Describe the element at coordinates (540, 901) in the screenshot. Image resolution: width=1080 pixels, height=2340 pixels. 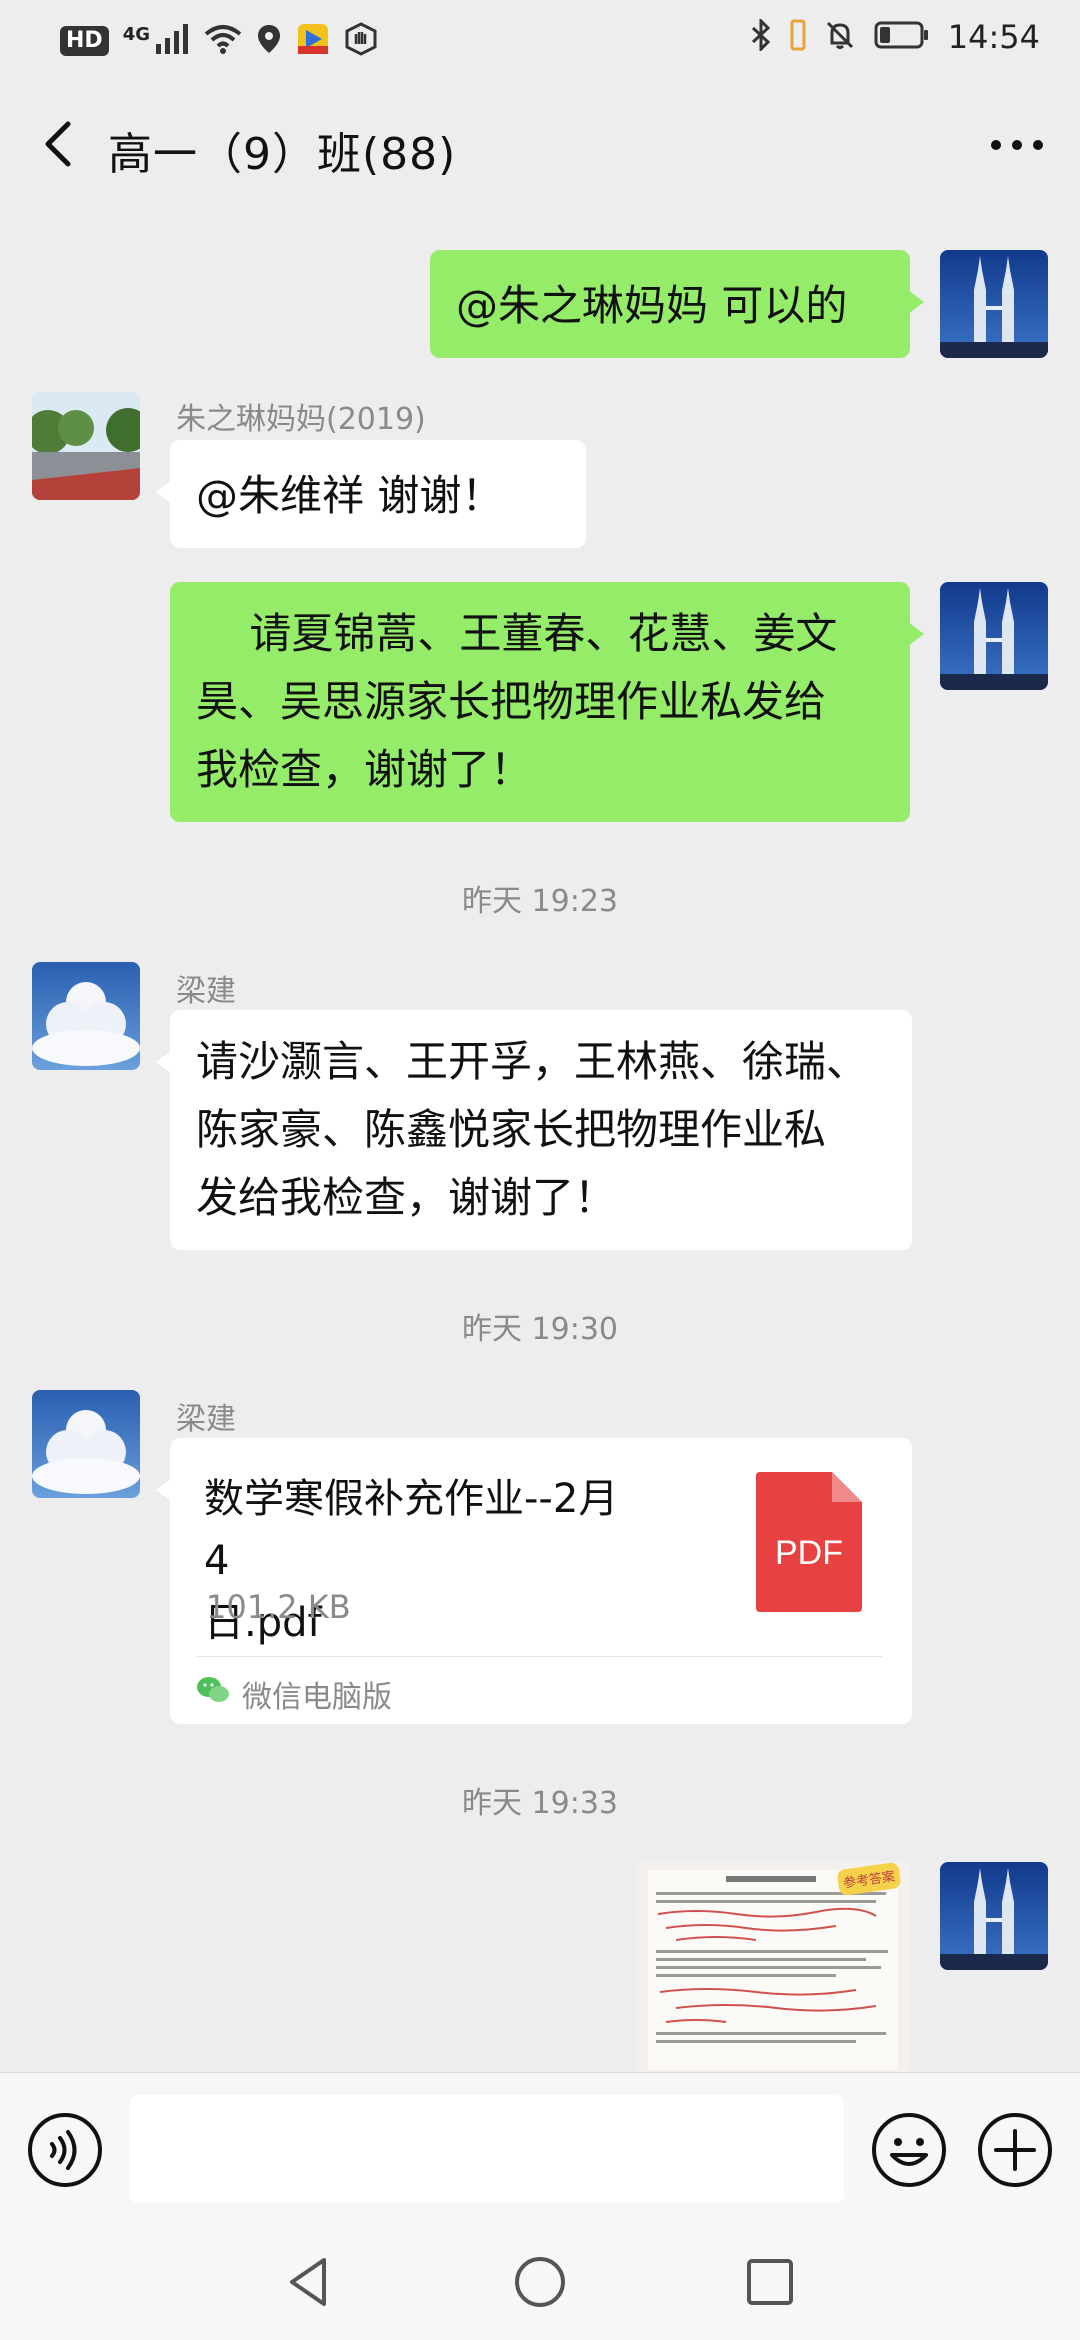
I see `timestamp: 昨天 19:23` at that location.